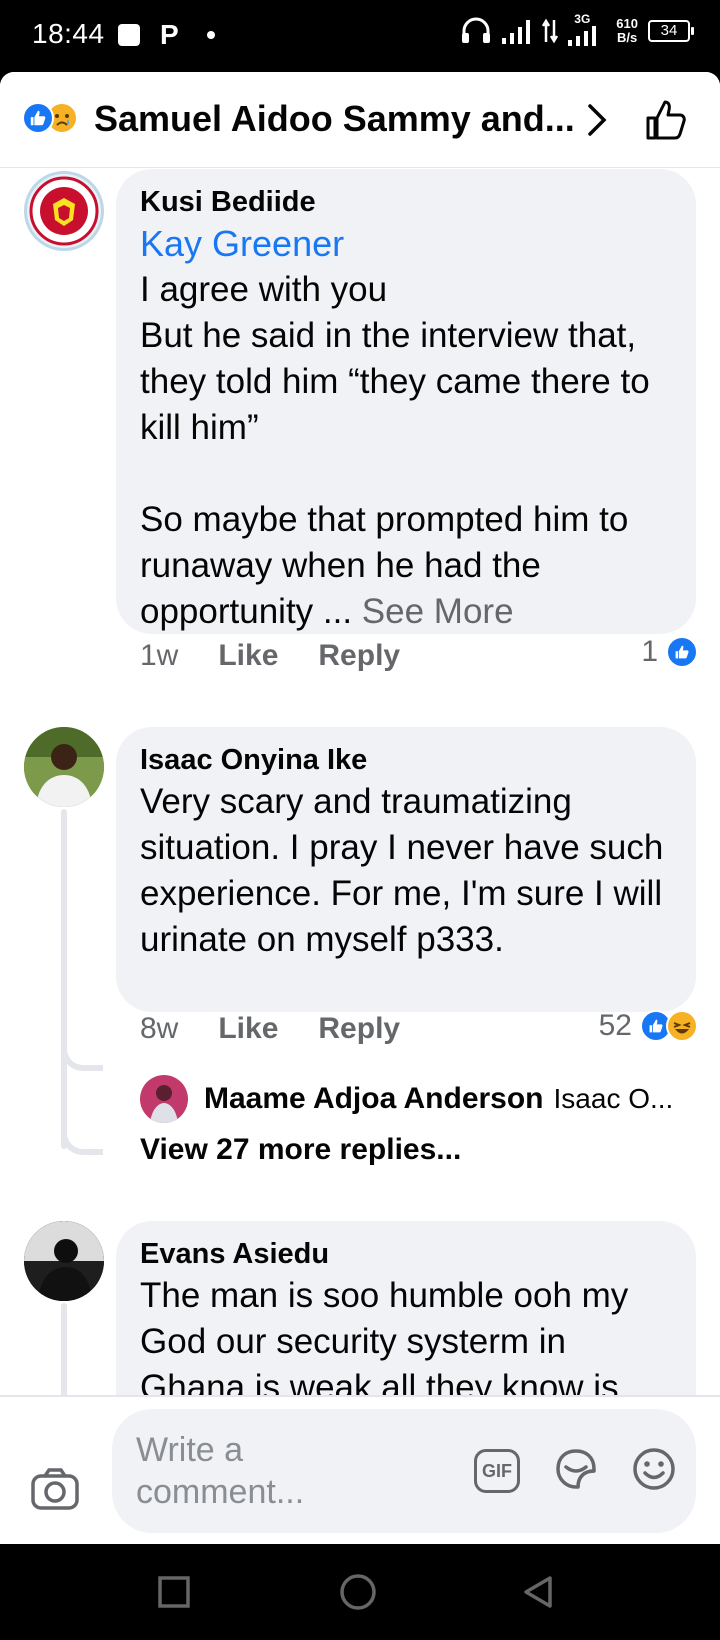 The image size is (720, 1640). Describe the element at coordinates (648, 1026) in the screenshot. I see `reaction-count: 52` at that location.